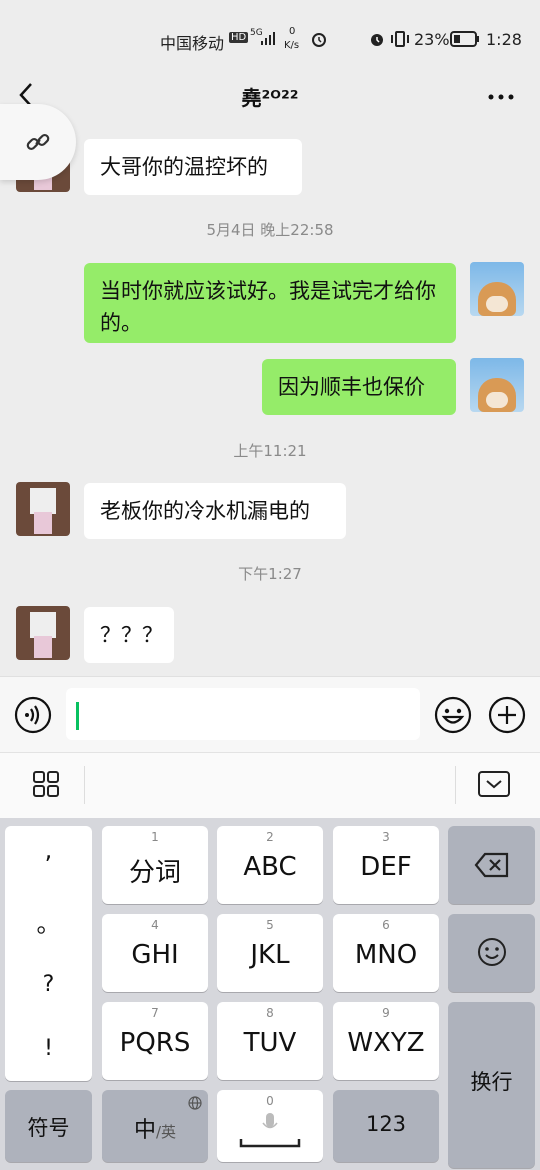 The width and height of the screenshot is (540, 1170). Describe the element at coordinates (270, 1143) in the screenshot. I see `spacebar-icon` at that location.